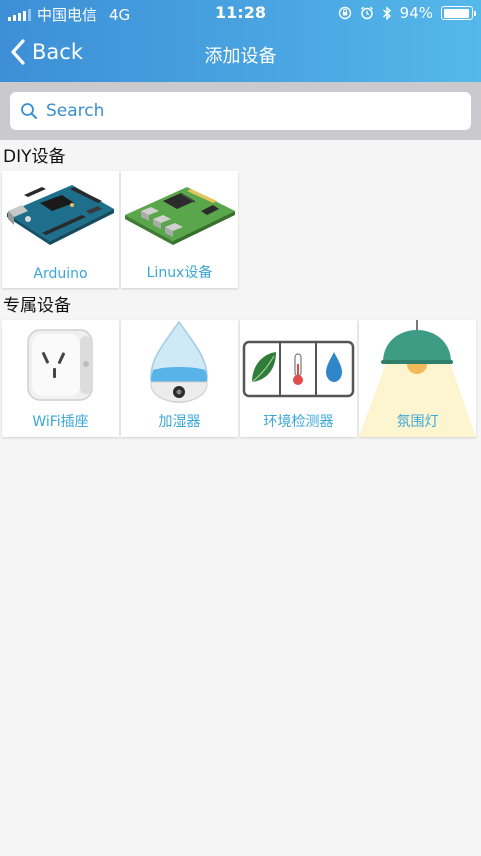  What do you see at coordinates (417, 422) in the screenshot?
I see `device-label: 氛围灯` at bounding box center [417, 422].